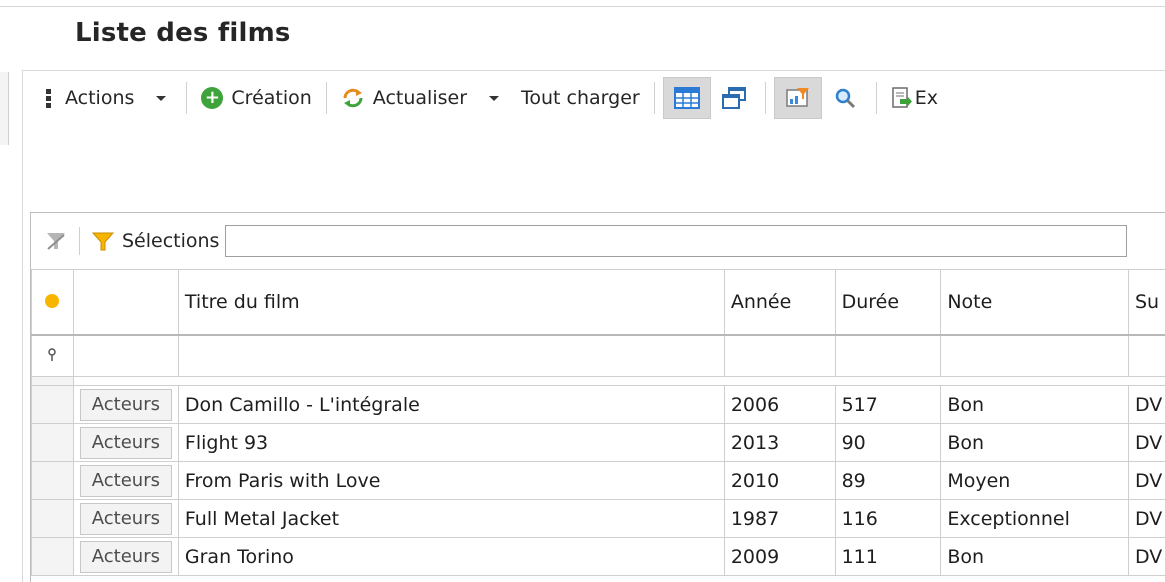 The image size is (1165, 582). I want to click on search-button, so click(845, 98).